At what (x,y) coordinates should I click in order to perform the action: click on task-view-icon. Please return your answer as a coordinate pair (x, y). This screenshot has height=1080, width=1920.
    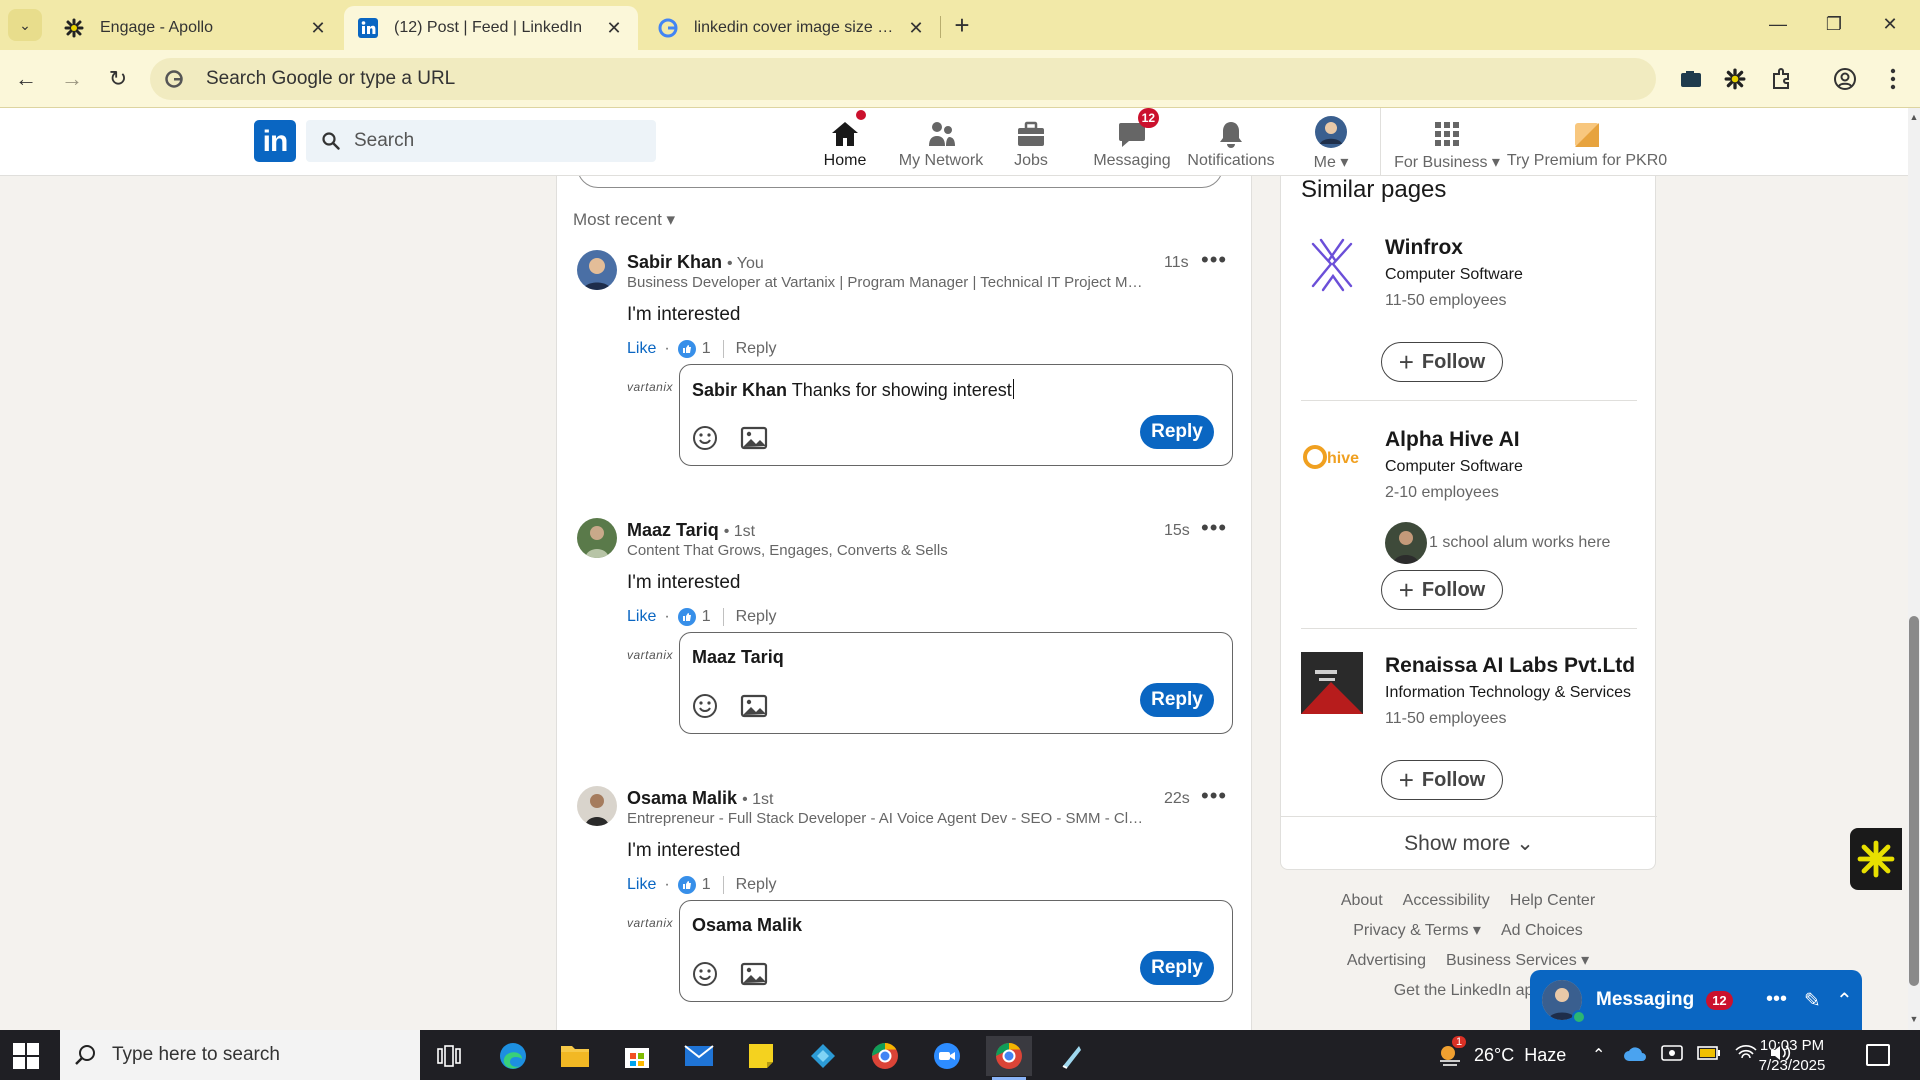
    Looking at the image, I should click on (449, 1056).